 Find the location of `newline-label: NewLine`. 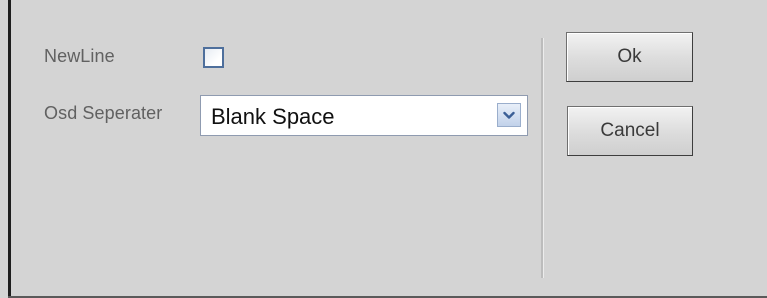

newline-label: NewLine is located at coordinates (79, 56).